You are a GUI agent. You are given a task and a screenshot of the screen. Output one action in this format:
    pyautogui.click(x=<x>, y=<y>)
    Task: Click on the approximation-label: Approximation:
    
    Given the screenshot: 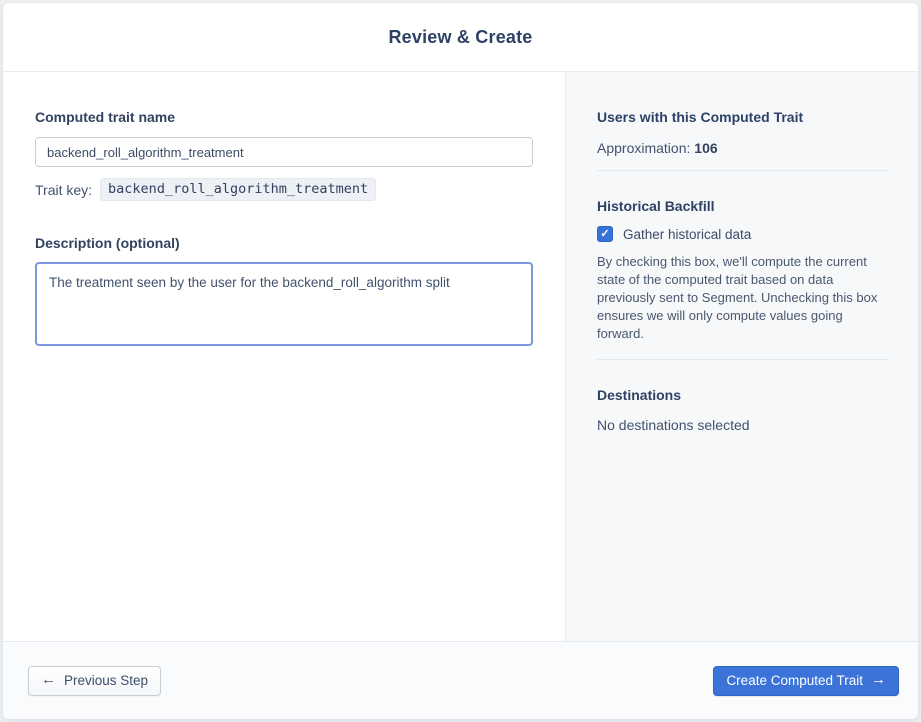 What is the action you would take?
    pyautogui.click(x=644, y=148)
    